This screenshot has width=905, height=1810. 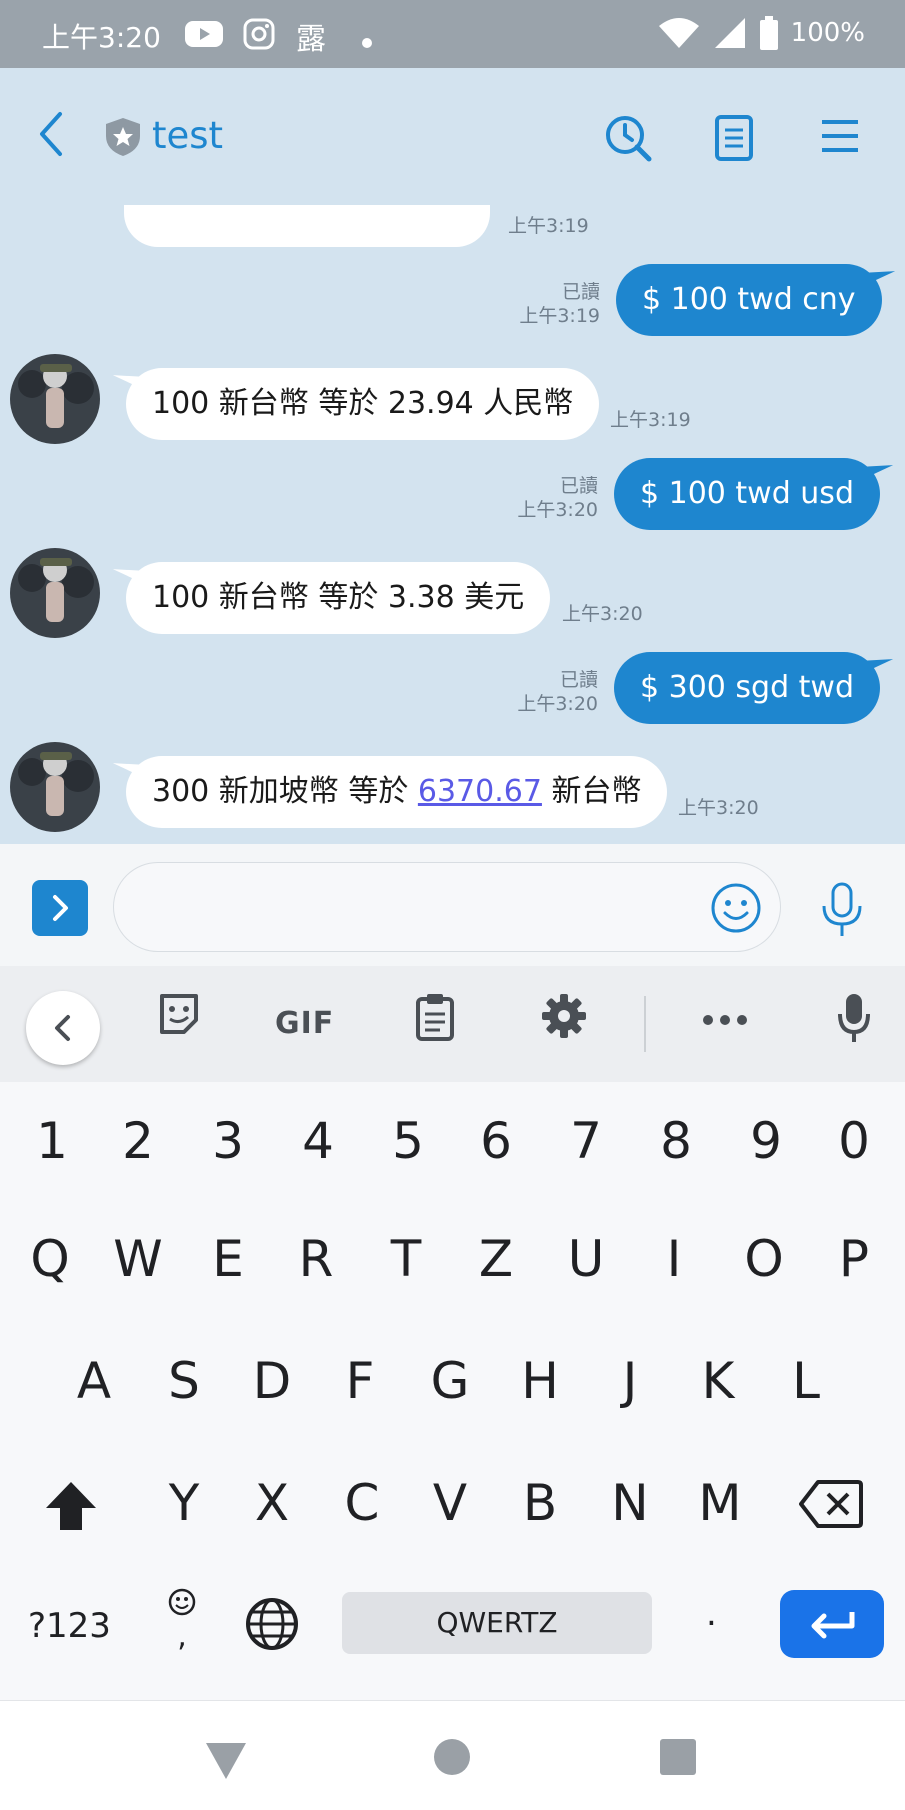 I want to click on space-key: QWERTZ, so click(x=497, y=1623).